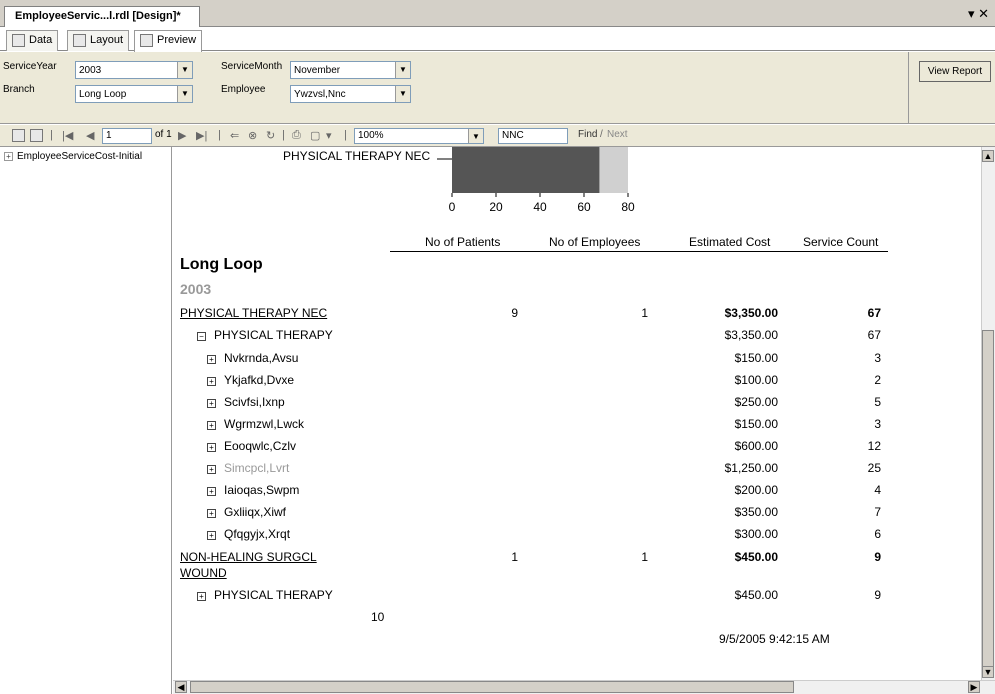 The width and height of the screenshot is (995, 694). Describe the element at coordinates (296, 135) in the screenshot. I see `print-icon: ⎙` at that location.